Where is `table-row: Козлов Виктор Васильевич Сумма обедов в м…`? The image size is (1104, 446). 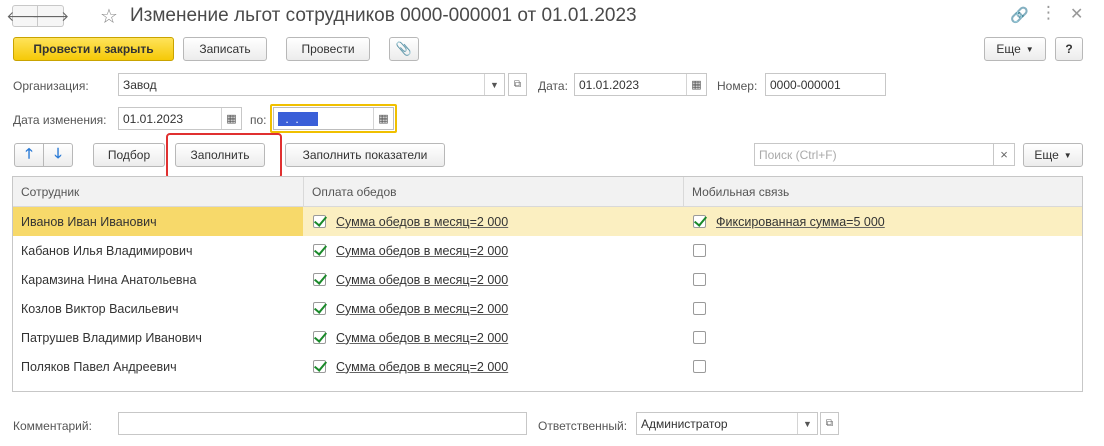 table-row: Козлов Виктор Васильевич Сумма обедов в м… is located at coordinates (547, 308).